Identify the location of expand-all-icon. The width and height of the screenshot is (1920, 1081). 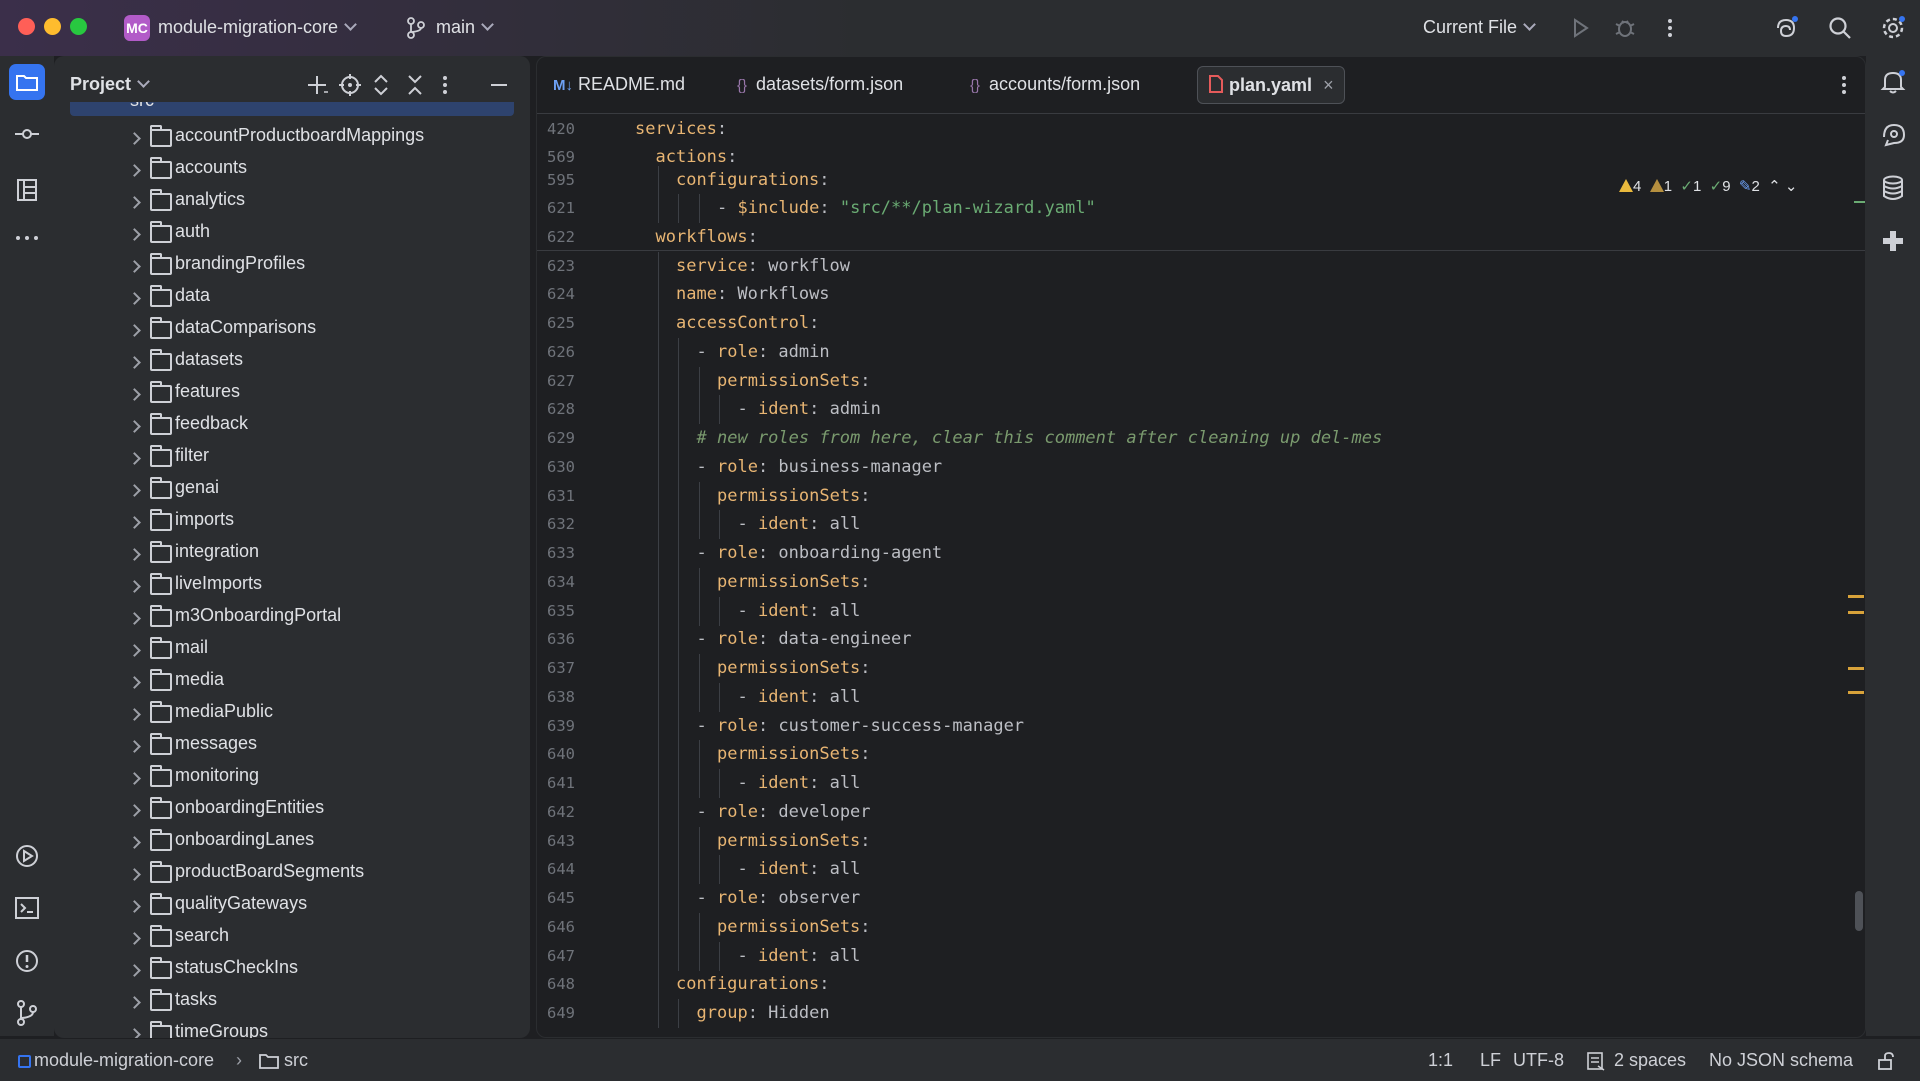
(381, 85).